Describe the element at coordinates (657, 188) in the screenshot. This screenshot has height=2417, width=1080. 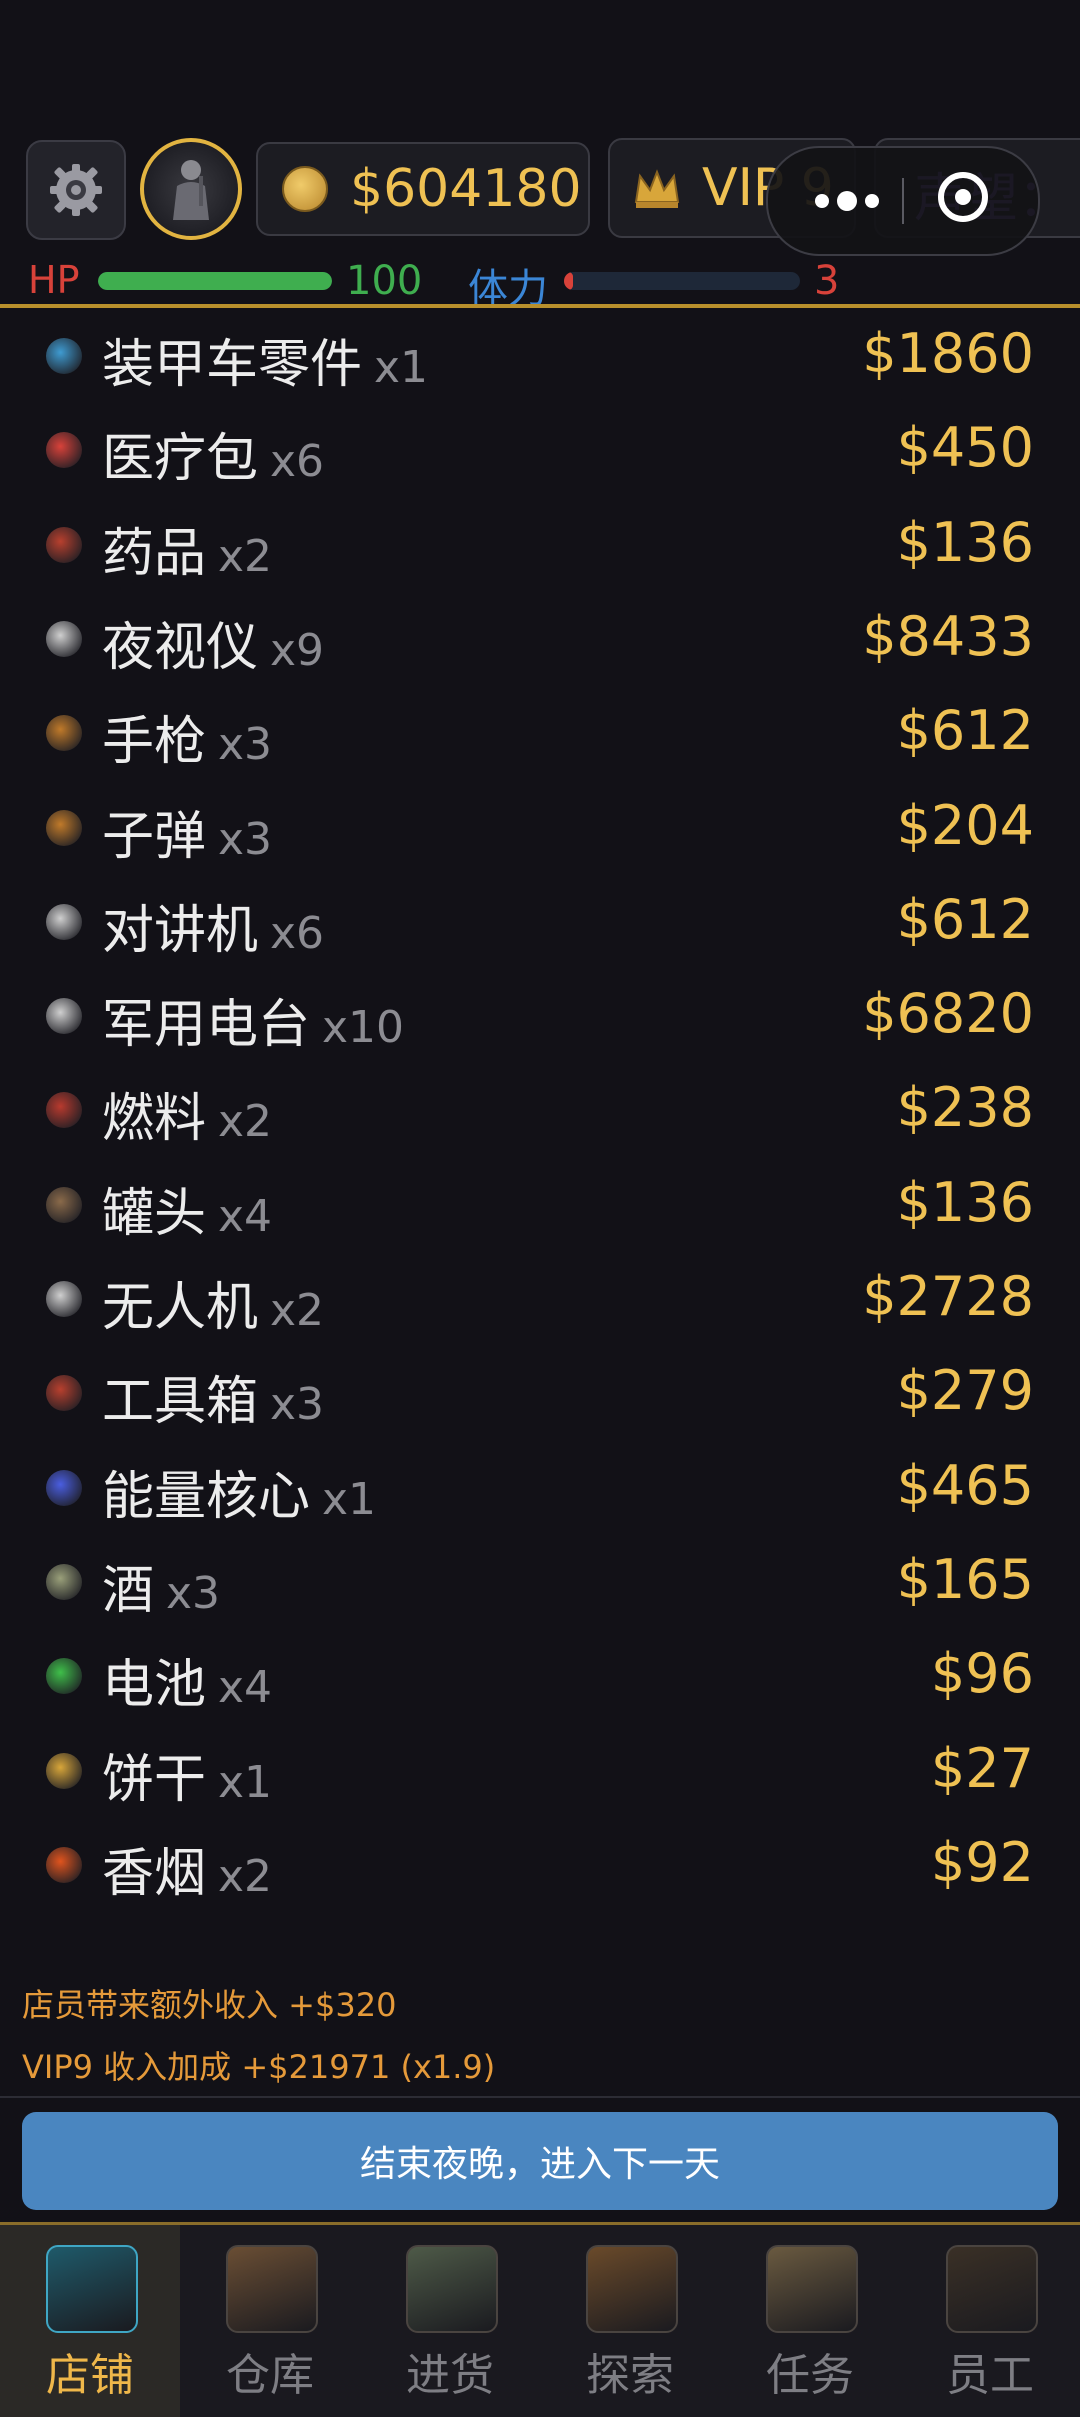
I see `crown-icon` at that location.